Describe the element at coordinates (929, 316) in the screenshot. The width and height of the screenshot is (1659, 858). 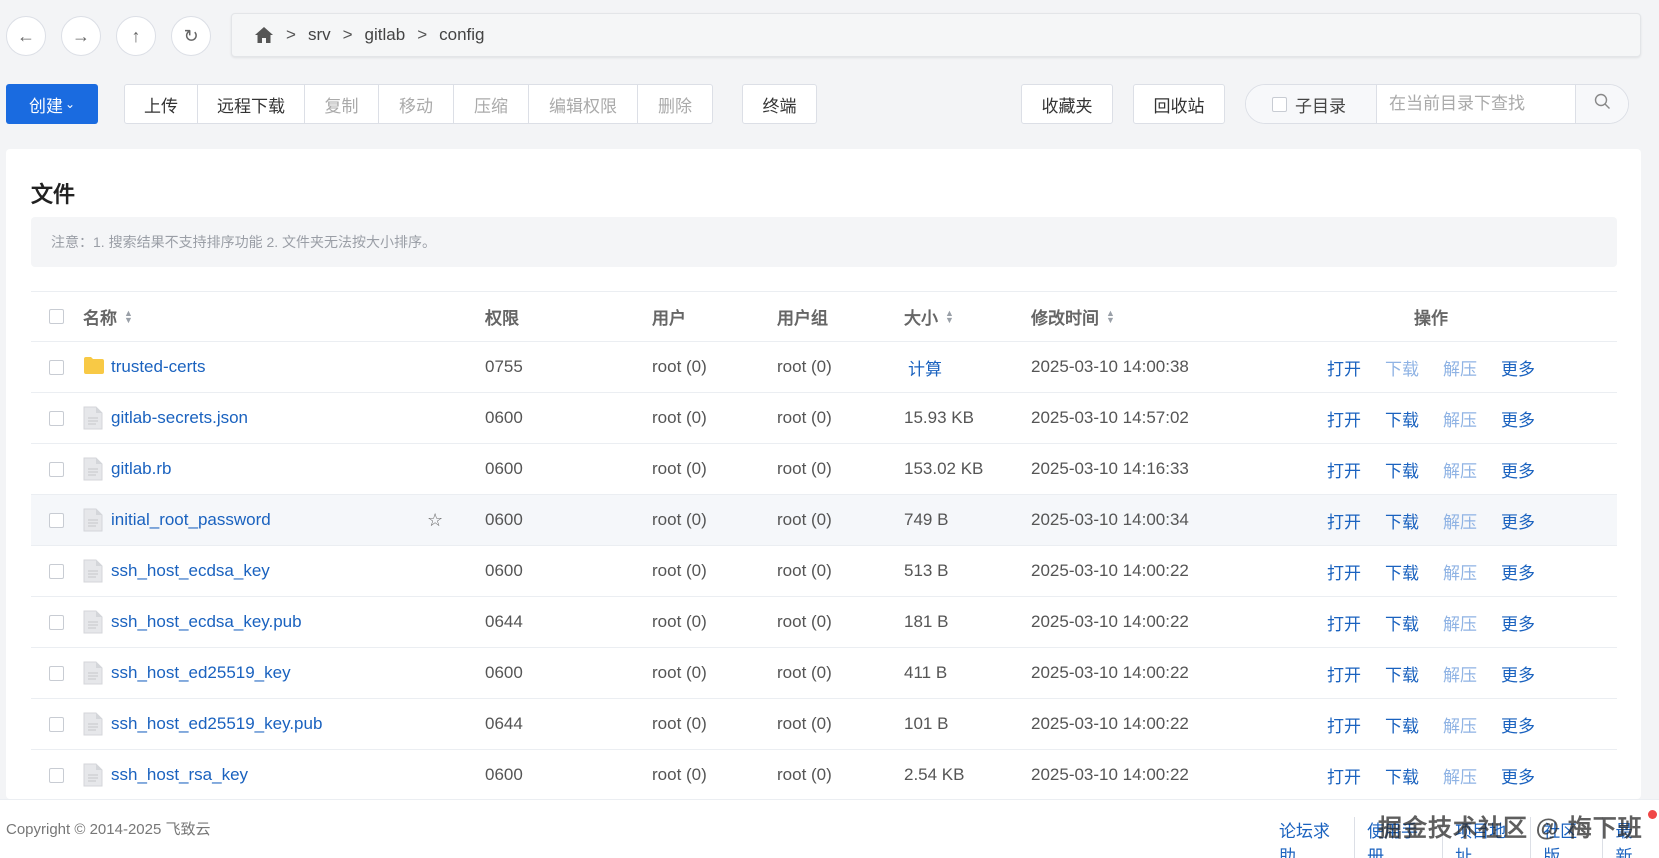
I see `header-size: 大小 ▲ ▼` at that location.